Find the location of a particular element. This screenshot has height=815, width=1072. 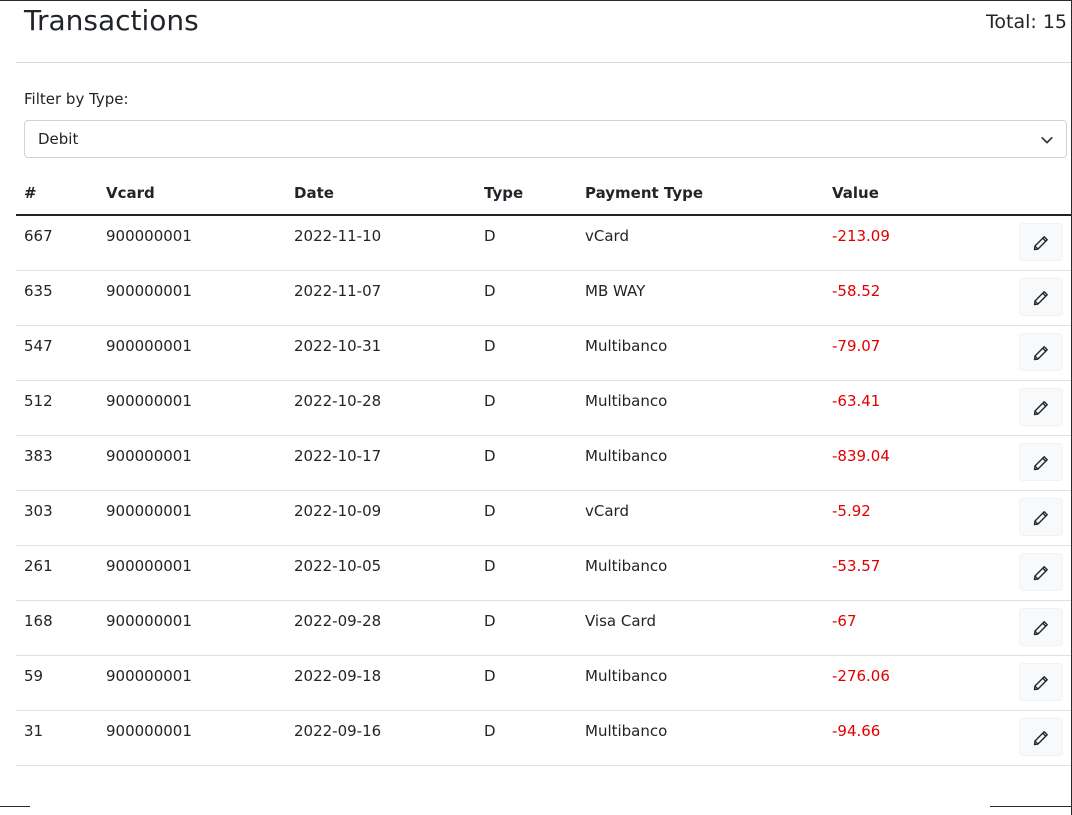

table-row: 168 900000001 2022-09-28 D Visa Card -67 is located at coordinates (543, 628).